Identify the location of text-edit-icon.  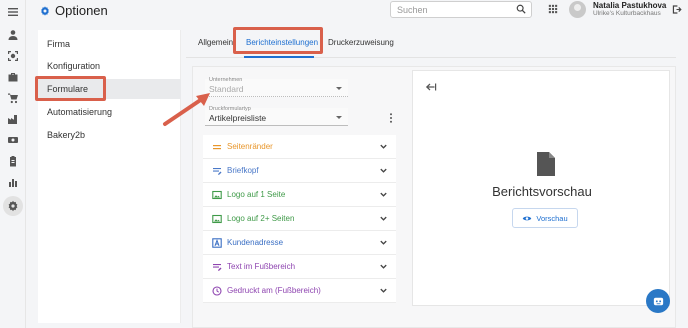
(217, 267).